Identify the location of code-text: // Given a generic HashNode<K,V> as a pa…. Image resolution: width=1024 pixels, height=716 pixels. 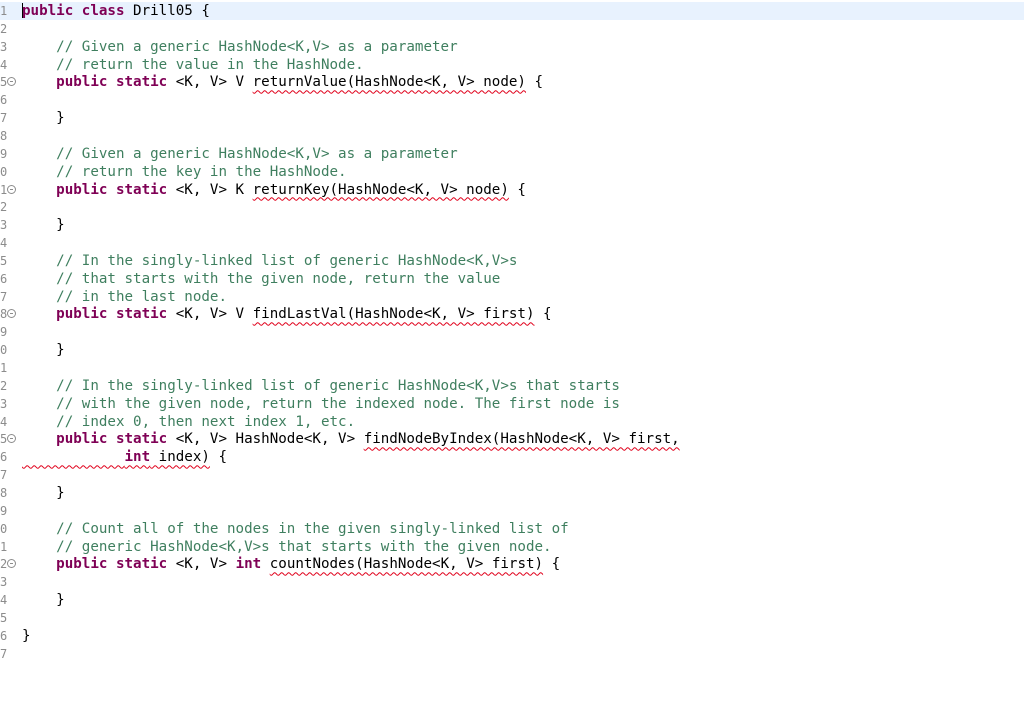
(240, 154).